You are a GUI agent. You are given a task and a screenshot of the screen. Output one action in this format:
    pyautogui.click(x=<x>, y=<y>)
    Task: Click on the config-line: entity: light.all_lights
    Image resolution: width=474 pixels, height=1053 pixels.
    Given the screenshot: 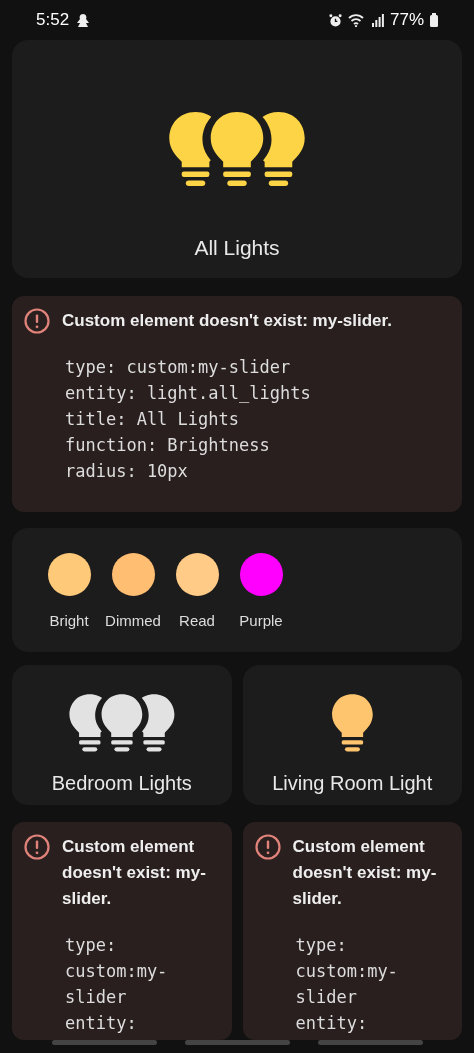 What is the action you would take?
    pyautogui.click(x=188, y=393)
    